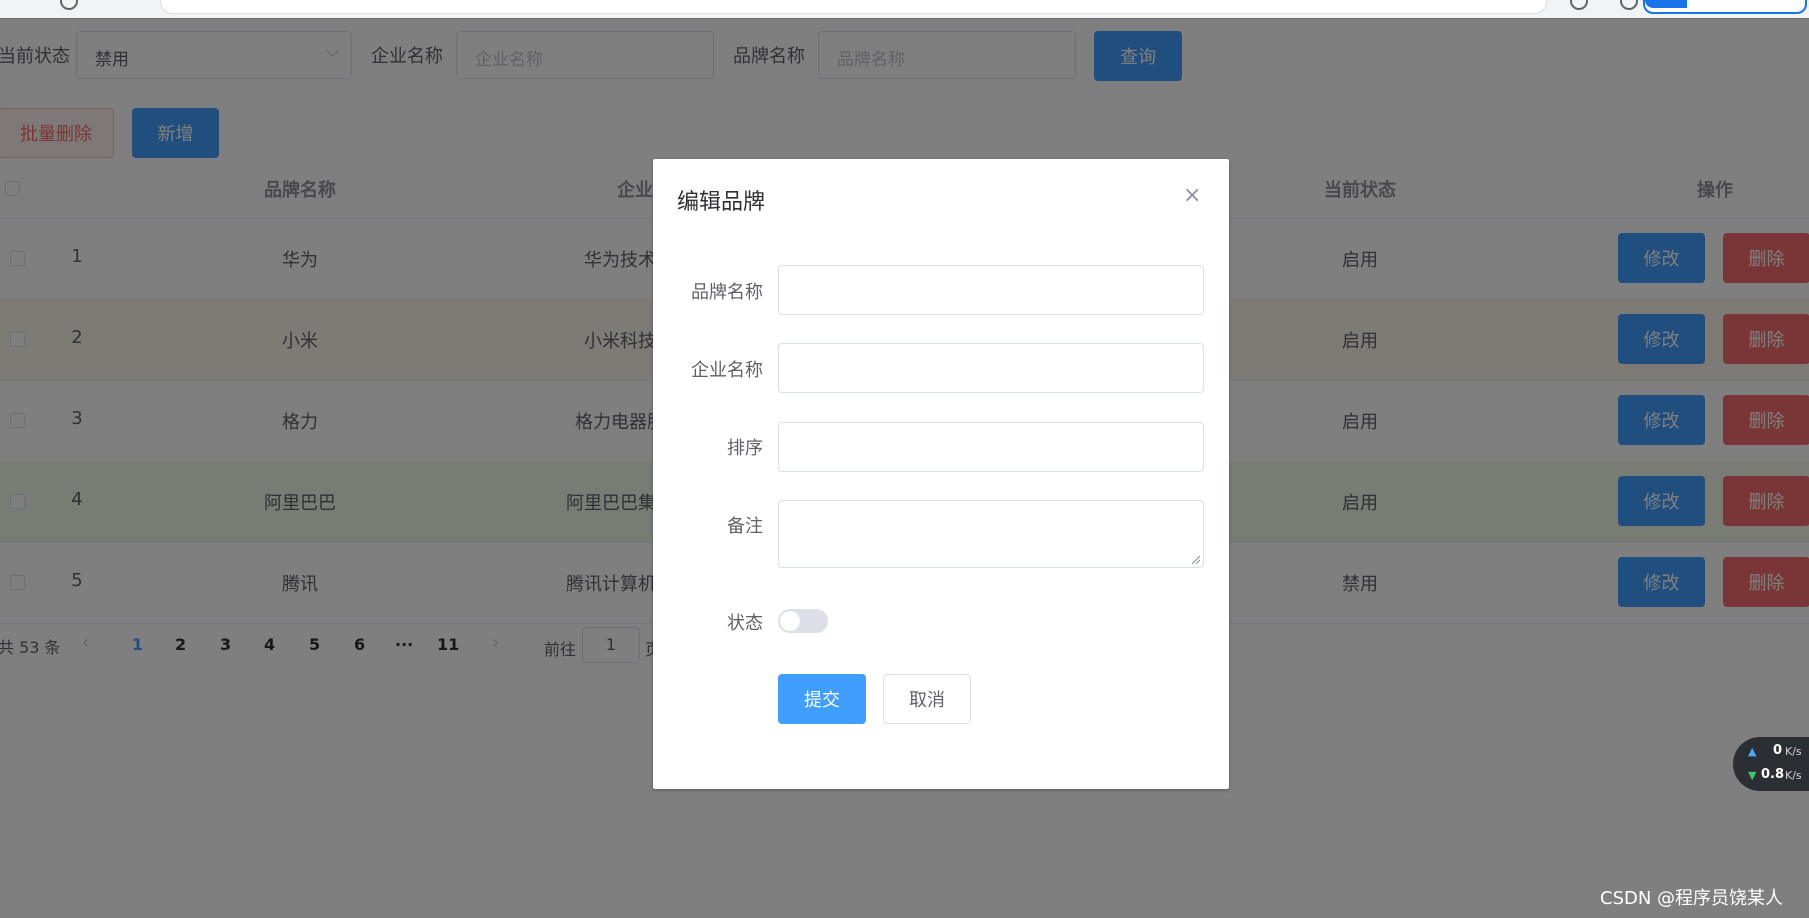 The height and width of the screenshot is (918, 1809). Describe the element at coordinates (1778, 750) in the screenshot. I see `upload-speed: 0` at that location.